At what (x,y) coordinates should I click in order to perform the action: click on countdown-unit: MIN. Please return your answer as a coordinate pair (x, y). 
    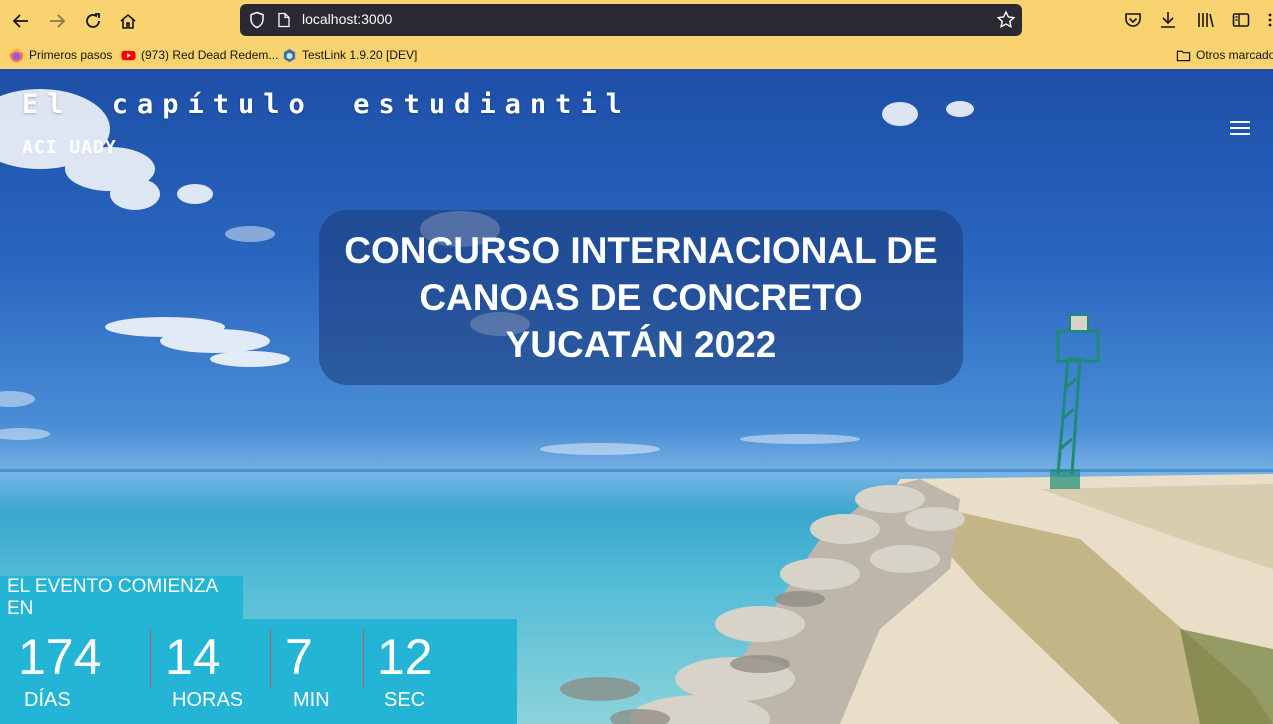
    Looking at the image, I should click on (311, 700).